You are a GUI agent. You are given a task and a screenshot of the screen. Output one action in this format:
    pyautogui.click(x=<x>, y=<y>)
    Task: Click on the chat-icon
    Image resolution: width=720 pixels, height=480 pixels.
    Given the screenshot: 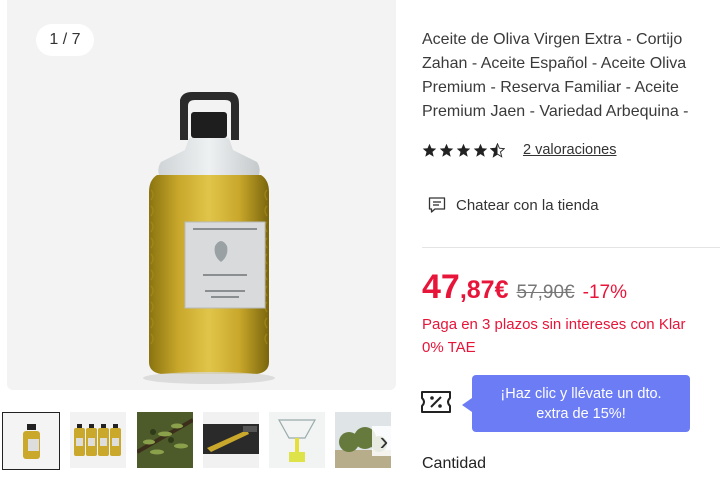 What is the action you would take?
    pyautogui.click(x=437, y=205)
    